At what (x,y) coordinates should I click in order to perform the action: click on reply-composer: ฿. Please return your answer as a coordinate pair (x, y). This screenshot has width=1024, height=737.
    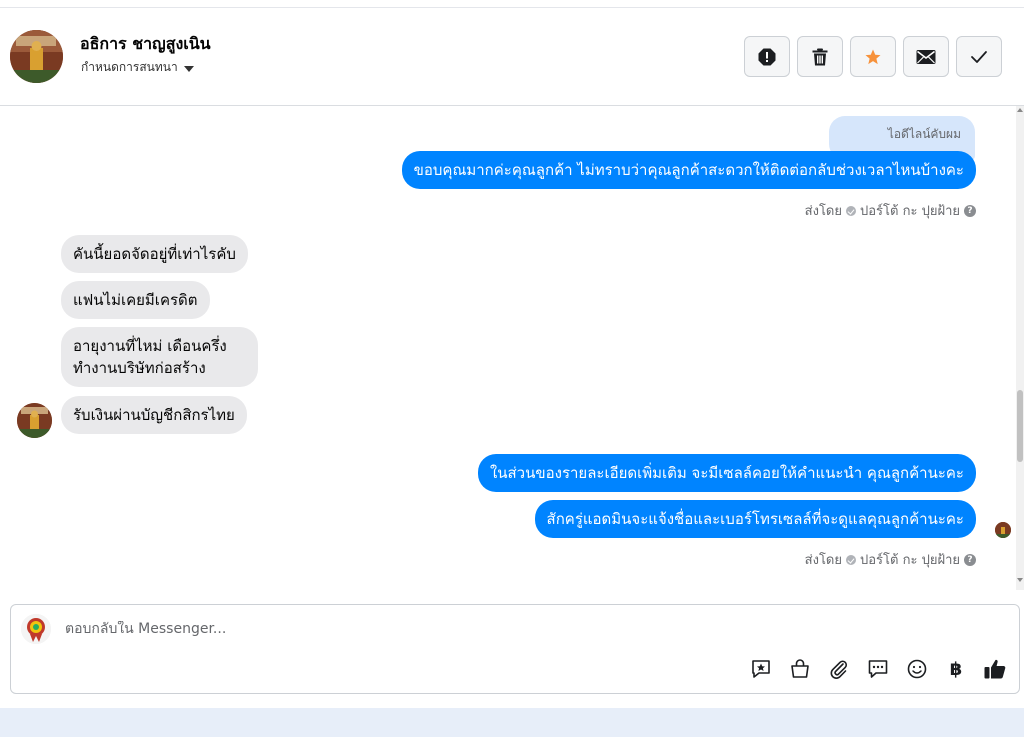
    Looking at the image, I should click on (515, 649).